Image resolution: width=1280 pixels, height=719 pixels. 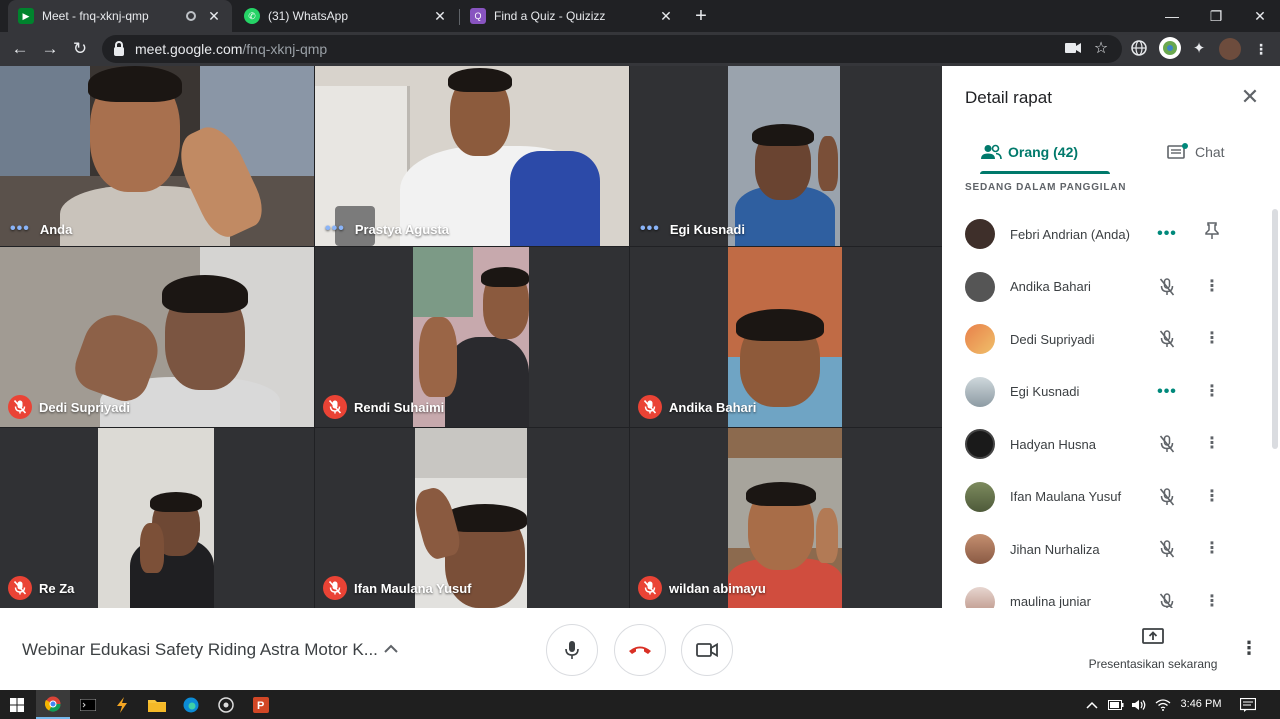 What do you see at coordinates (472, 337) in the screenshot?
I see `video-tile: Rendi Suhaimi` at bounding box center [472, 337].